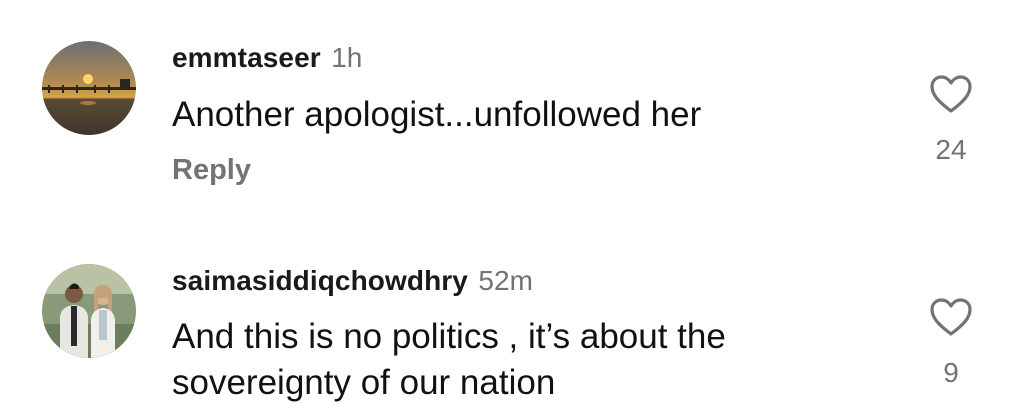 The image size is (1024, 418). What do you see at coordinates (347, 57) in the screenshot?
I see `timestamp: 1h` at bounding box center [347, 57].